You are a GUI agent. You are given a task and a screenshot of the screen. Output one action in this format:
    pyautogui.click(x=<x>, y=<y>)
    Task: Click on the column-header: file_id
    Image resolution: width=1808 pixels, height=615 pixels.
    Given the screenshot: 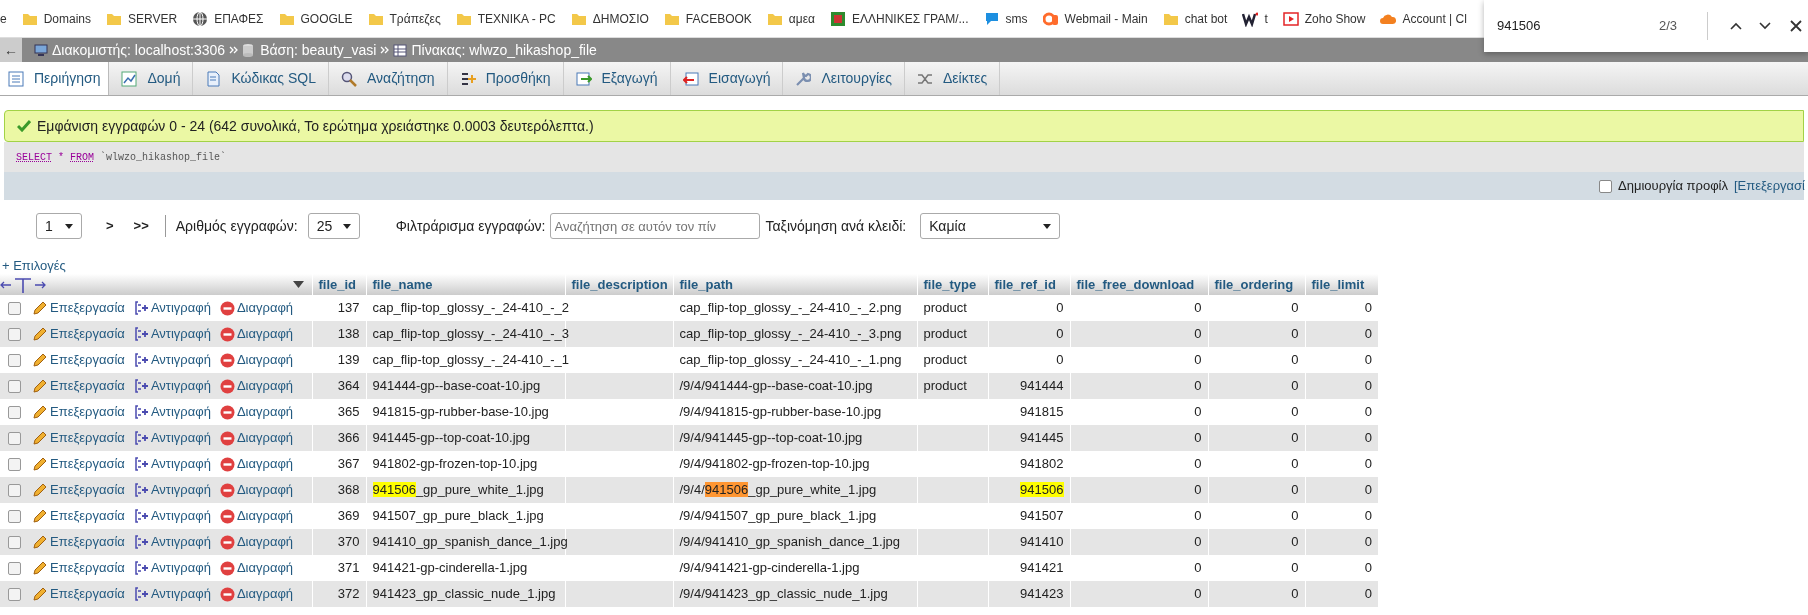 What is the action you would take?
    pyautogui.click(x=337, y=284)
    